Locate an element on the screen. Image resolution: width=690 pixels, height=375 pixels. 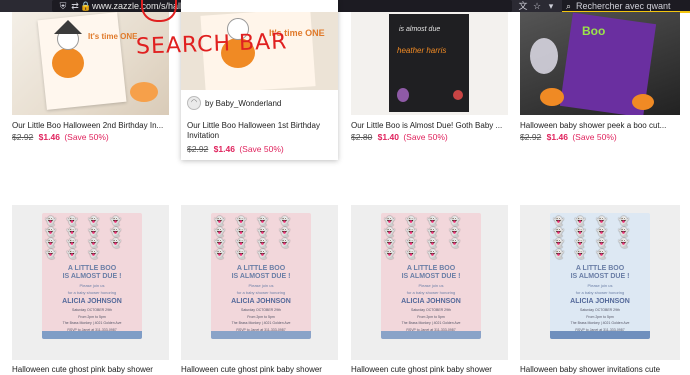
author-name: by Baby_Wonderland is located at coordinates (243, 103).